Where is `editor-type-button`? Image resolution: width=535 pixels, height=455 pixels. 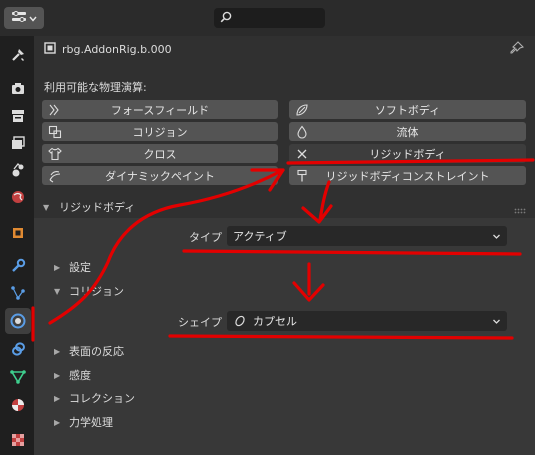 editor-type-button is located at coordinates (24, 18).